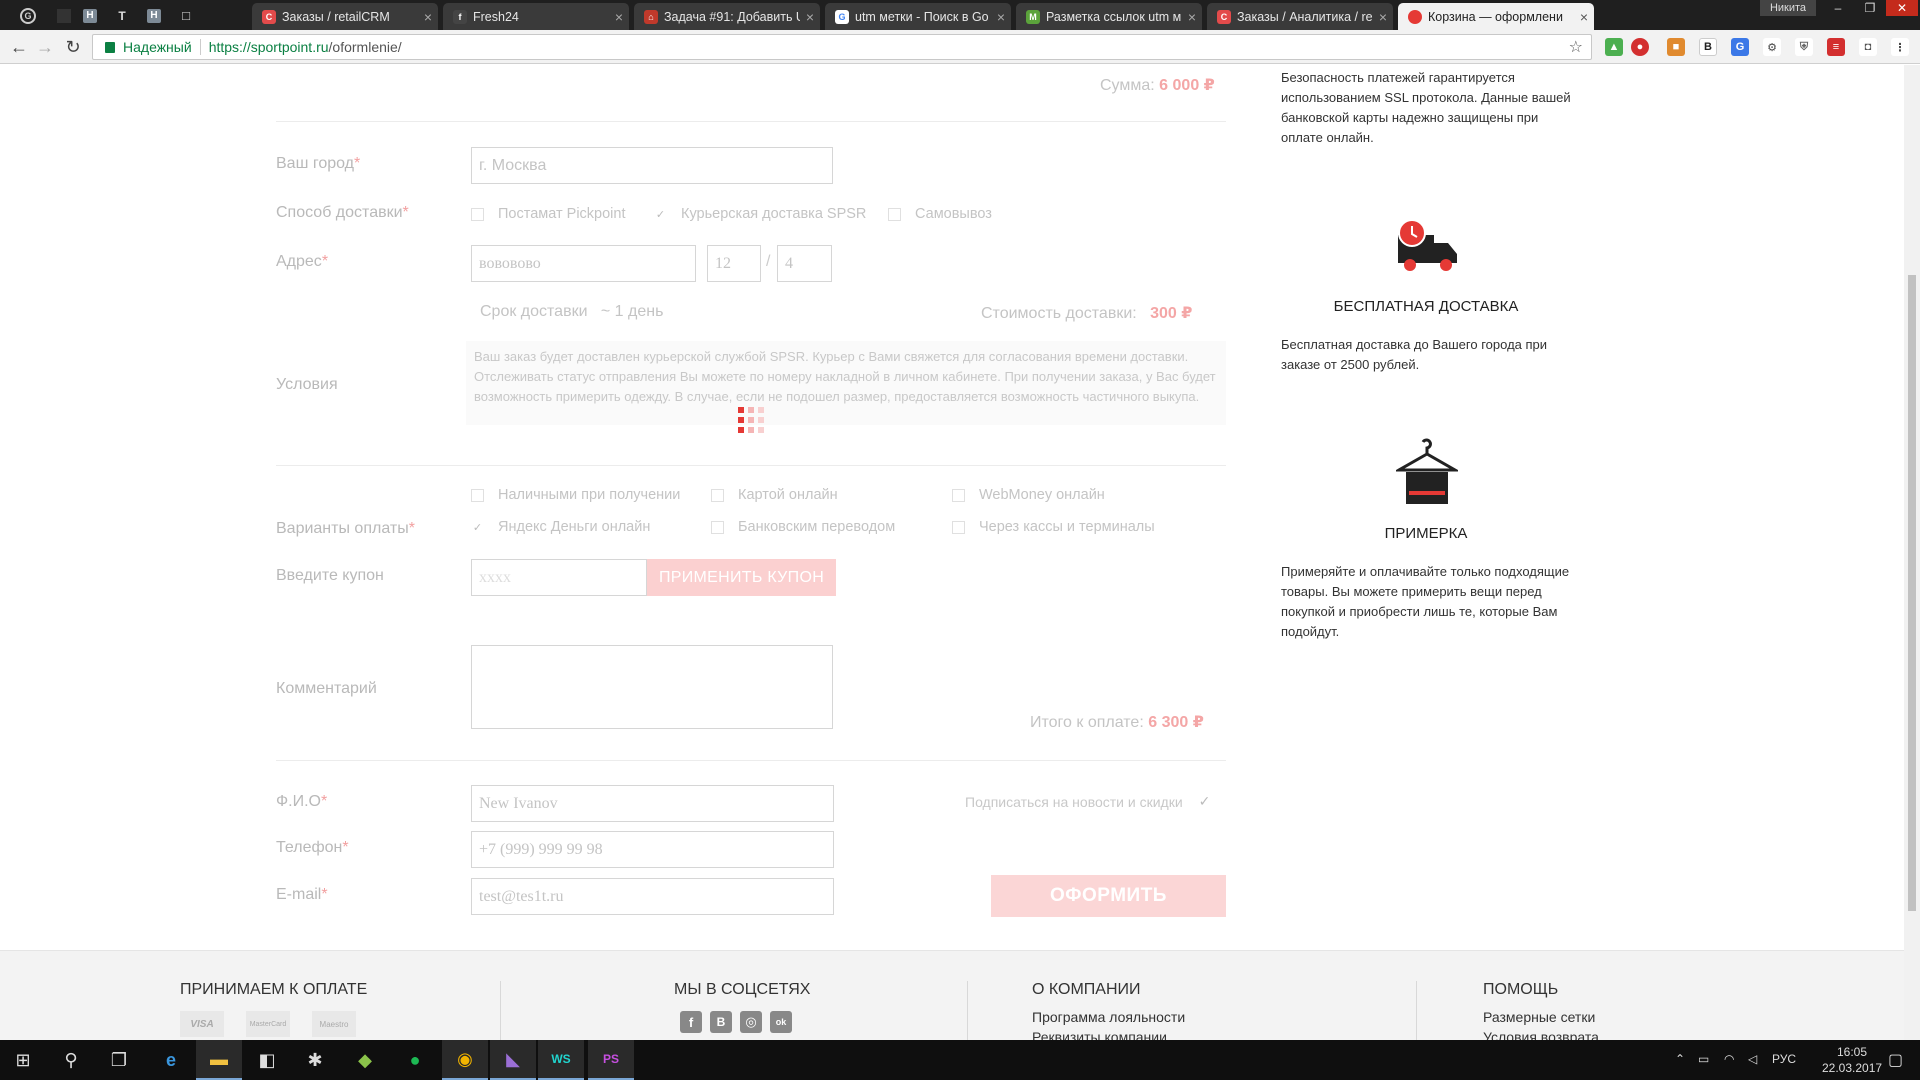  I want to click on pinned-tab-3: H, so click(90, 15).